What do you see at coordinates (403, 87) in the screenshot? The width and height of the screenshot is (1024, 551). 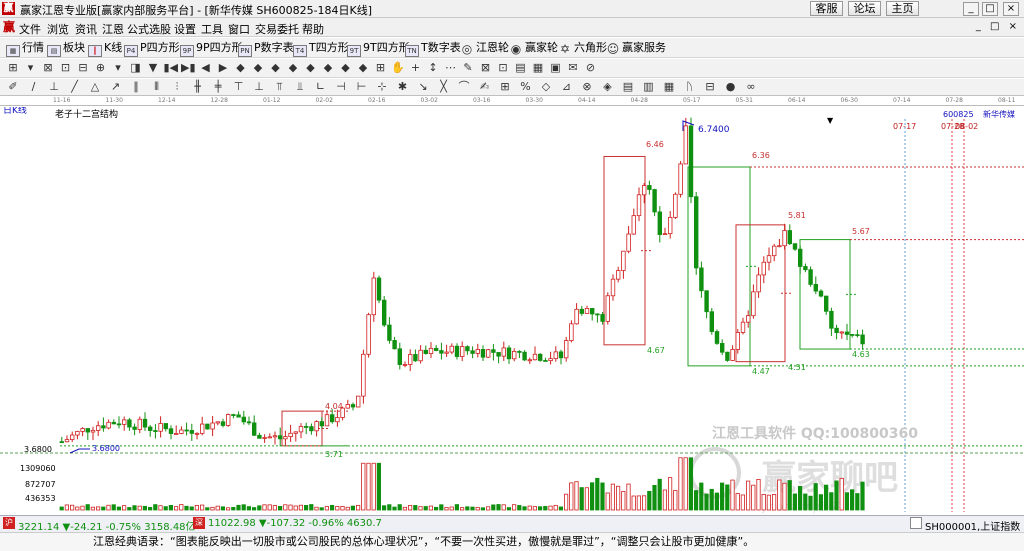 I see `draw-tool-icon-20: ✱` at bounding box center [403, 87].